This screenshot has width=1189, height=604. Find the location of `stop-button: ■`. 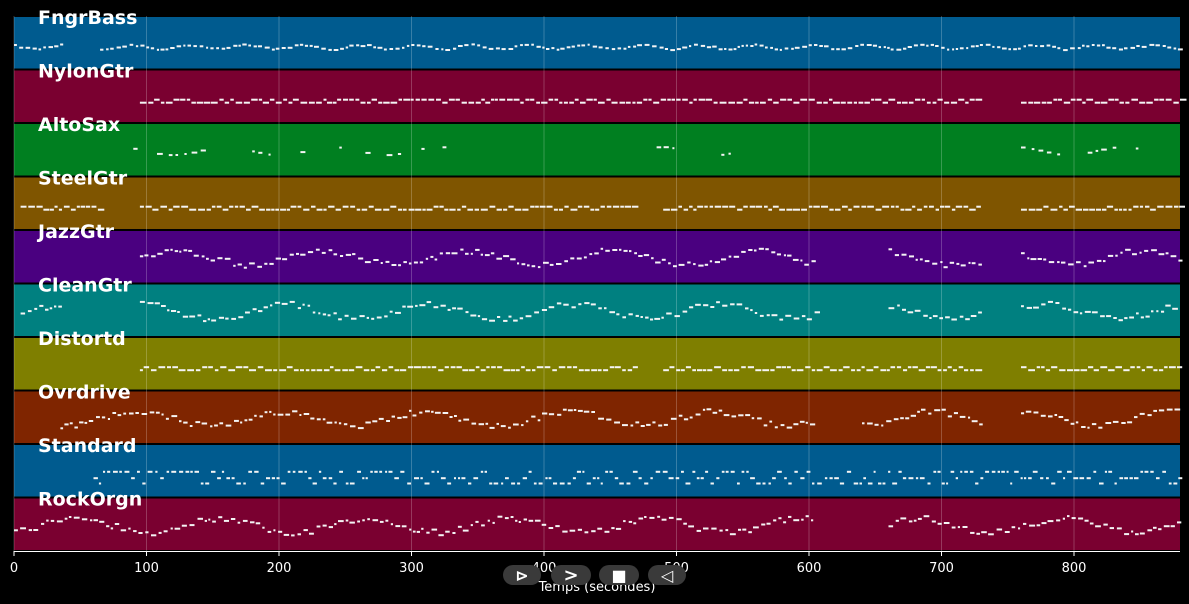

stop-button: ■ is located at coordinates (619, 575).